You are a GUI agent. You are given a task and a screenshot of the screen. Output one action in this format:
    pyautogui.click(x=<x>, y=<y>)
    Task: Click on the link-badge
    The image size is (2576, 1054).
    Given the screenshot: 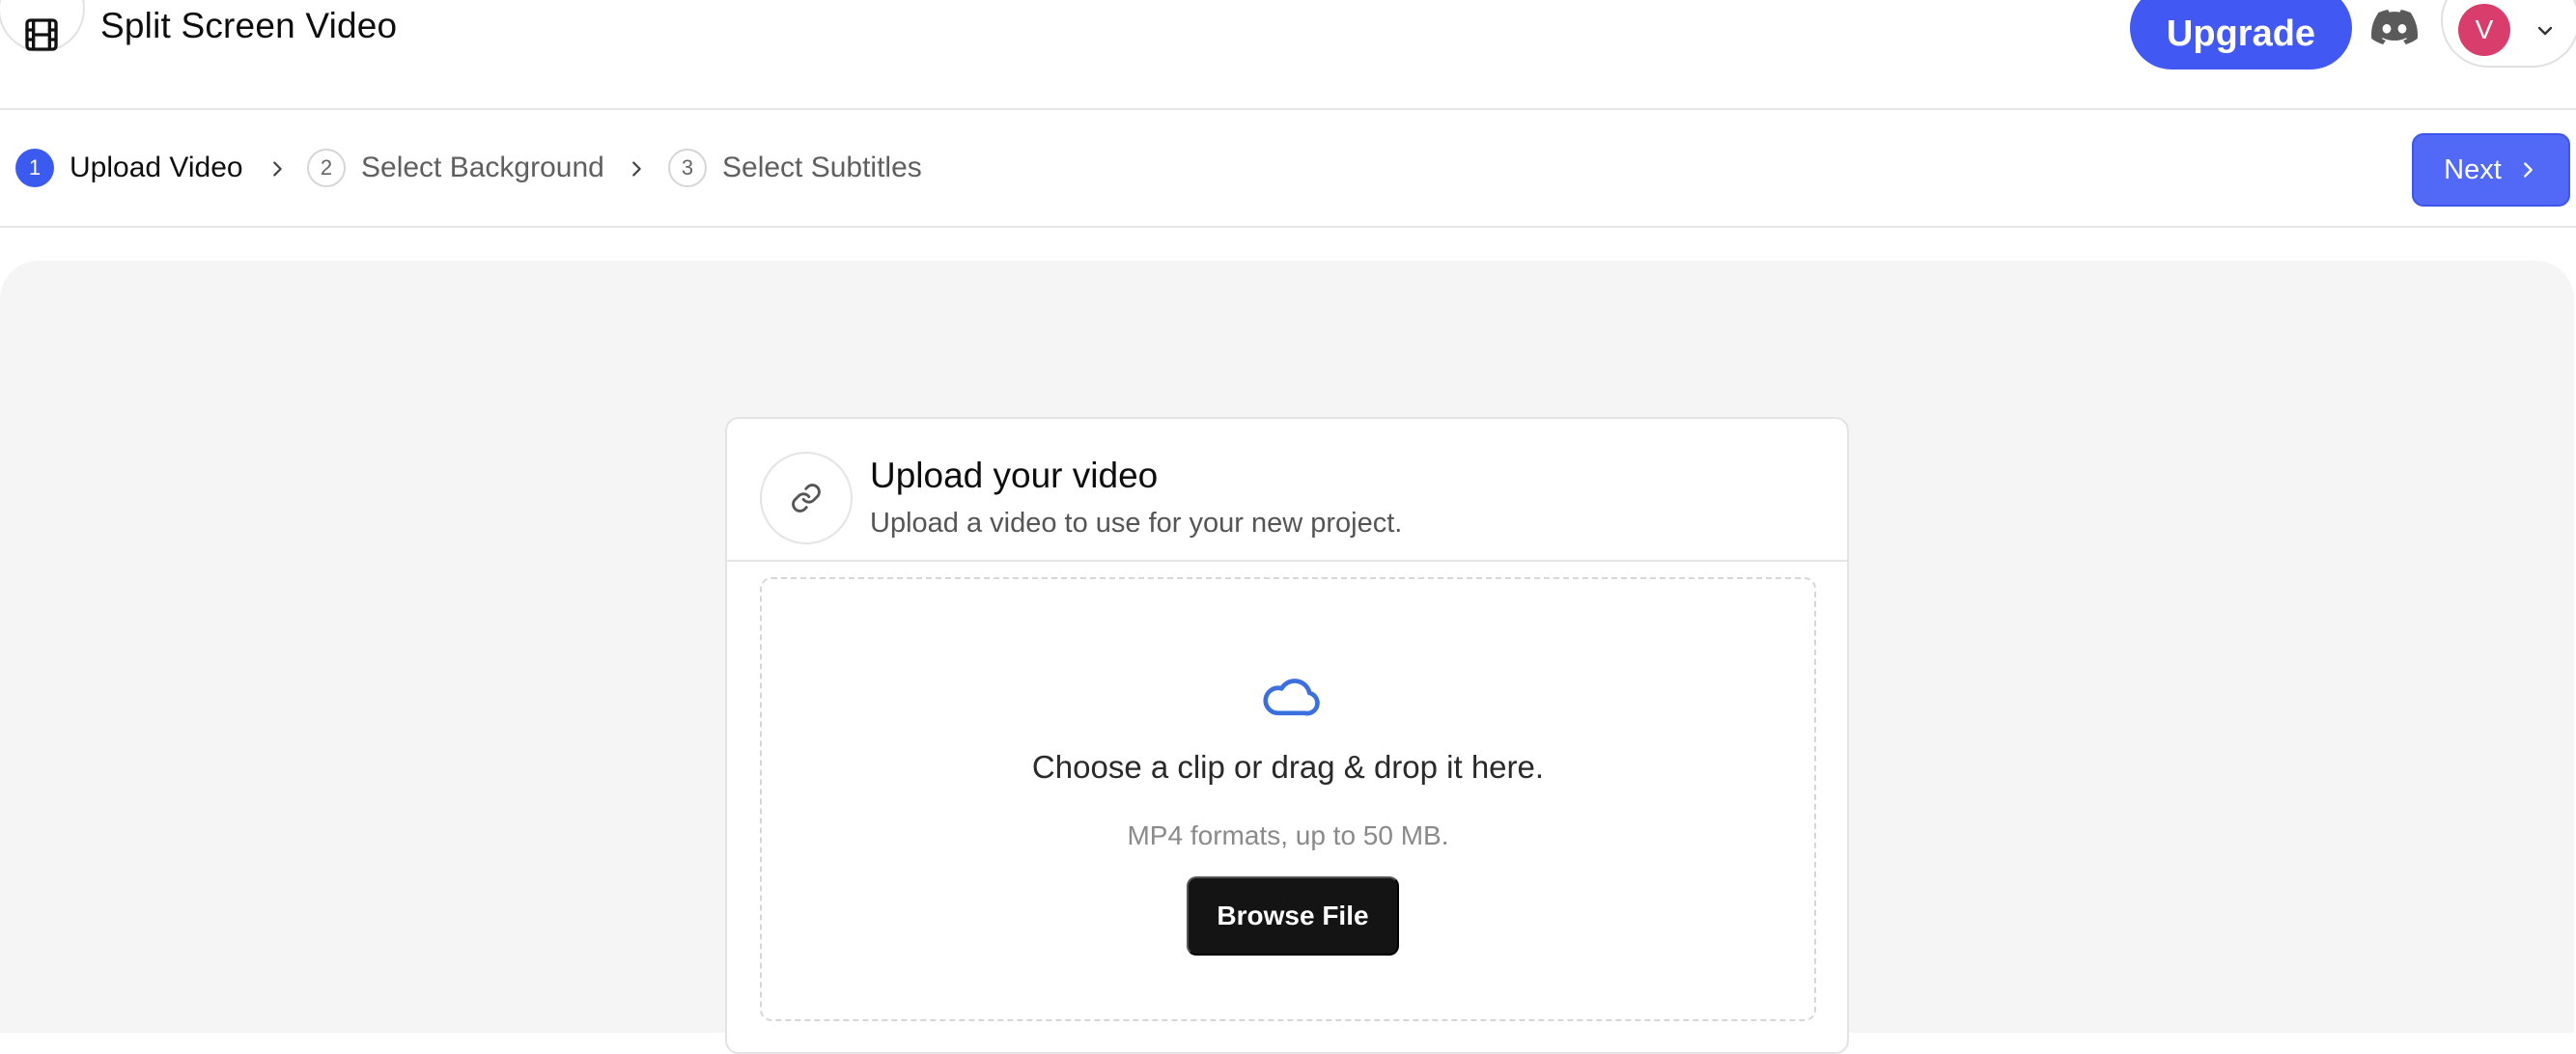 What is the action you would take?
    pyautogui.click(x=807, y=498)
    